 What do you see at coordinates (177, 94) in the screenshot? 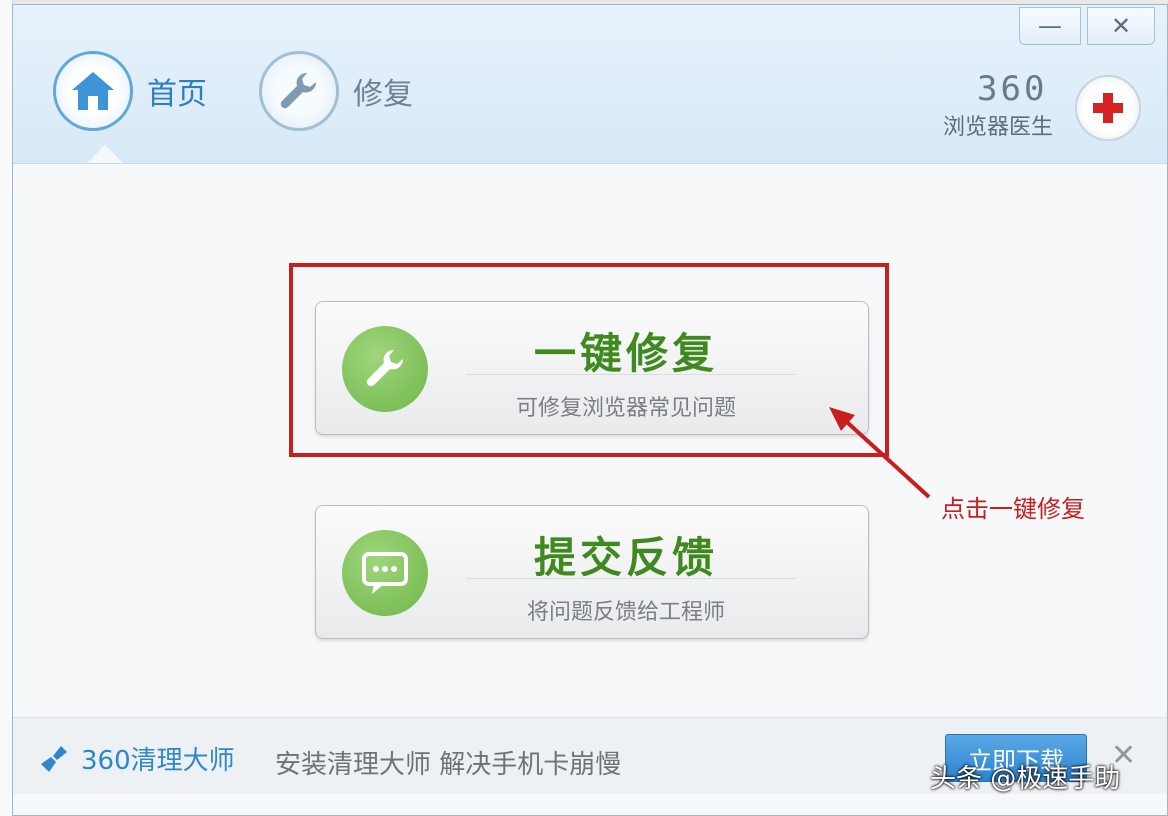
I see `nav-home-label: 首页` at bounding box center [177, 94].